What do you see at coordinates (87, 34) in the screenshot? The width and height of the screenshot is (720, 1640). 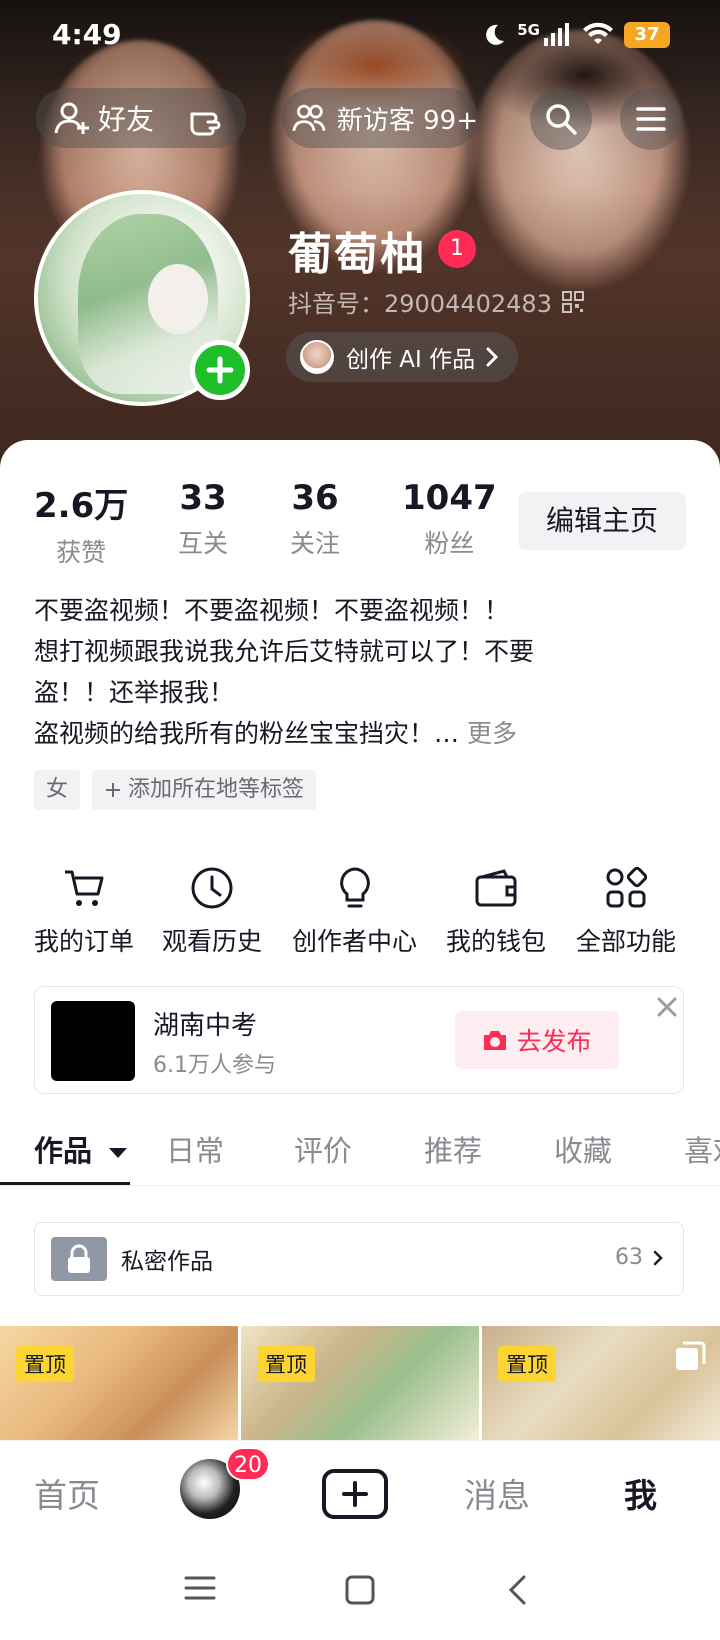 I see `status-time: 4:49` at bounding box center [87, 34].